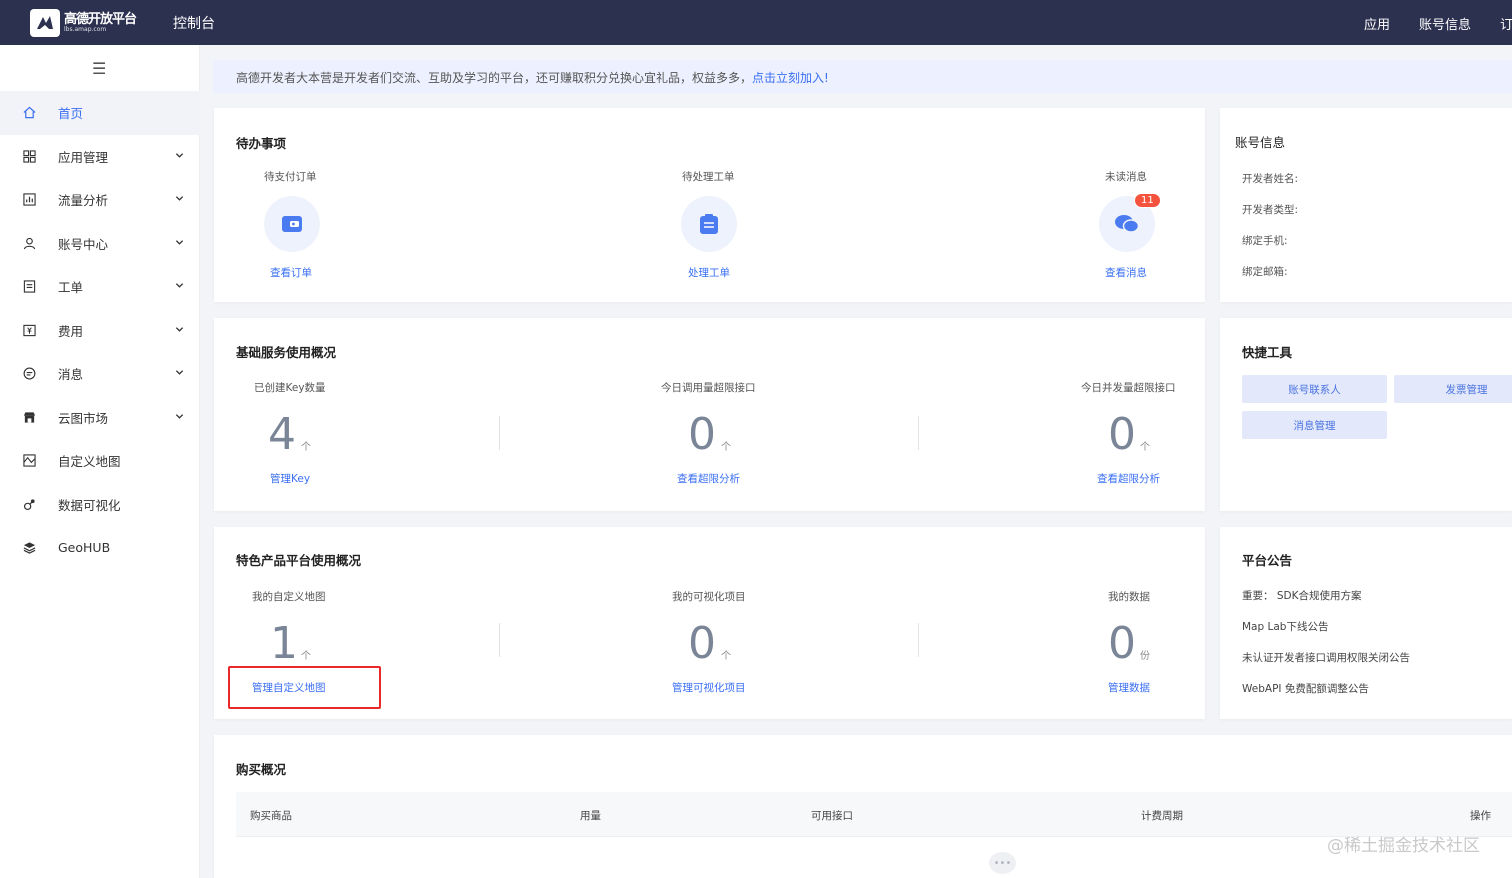  I want to click on stat-label: 我的数据, so click(1129, 597).